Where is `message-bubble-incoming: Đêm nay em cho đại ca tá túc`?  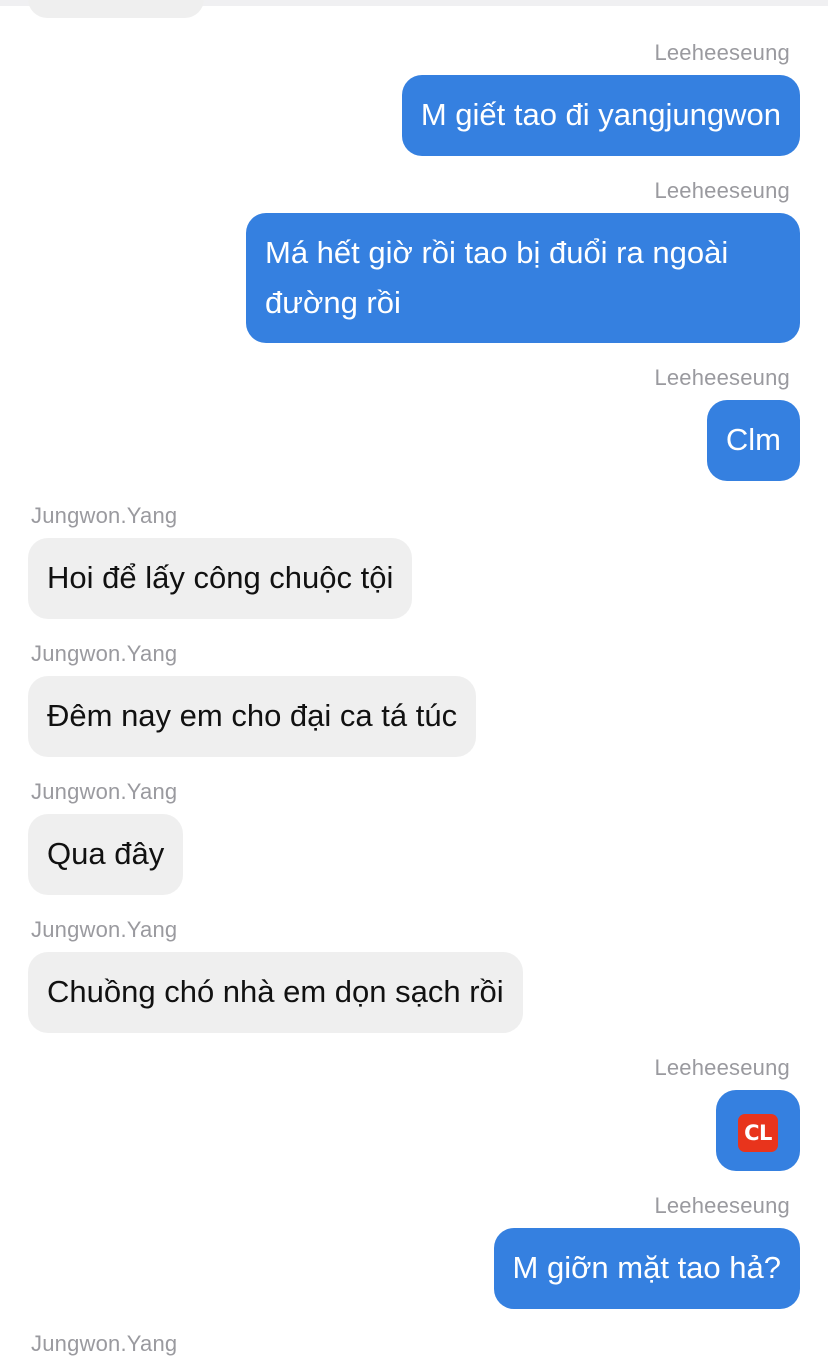
message-bubble-incoming: Đêm nay em cho đại ca tá túc is located at coordinates (252, 716).